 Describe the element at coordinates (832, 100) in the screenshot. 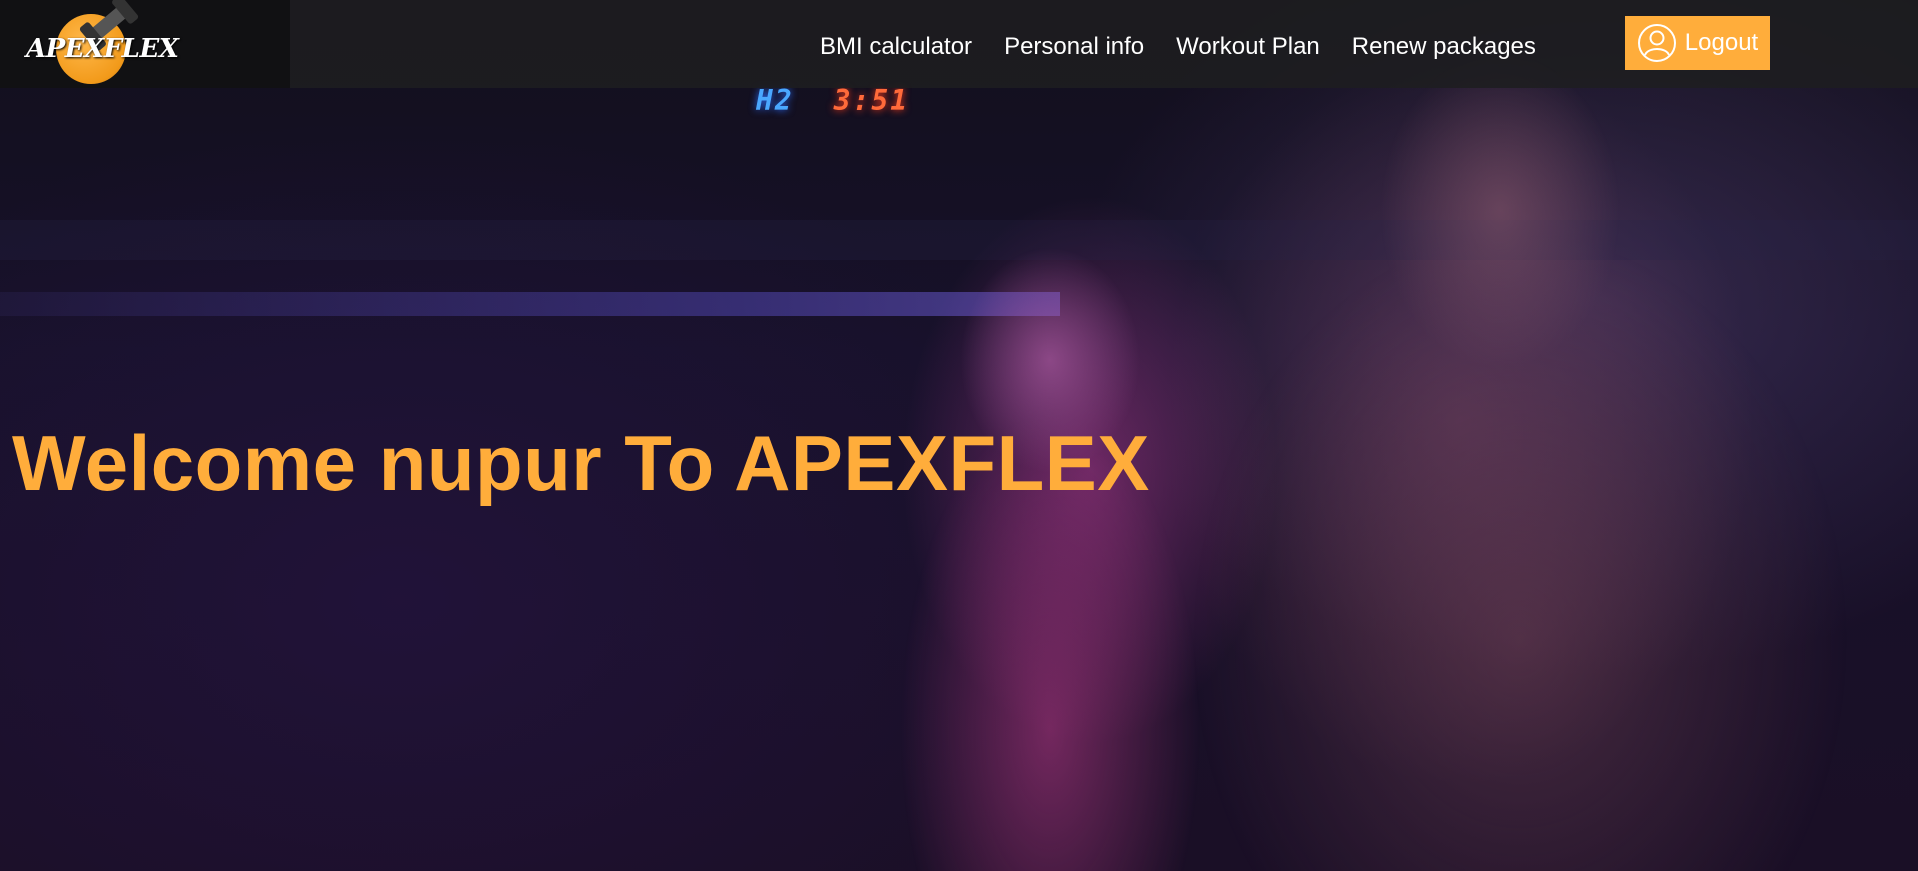

I see `gym-timer-display: H2 3:51` at that location.